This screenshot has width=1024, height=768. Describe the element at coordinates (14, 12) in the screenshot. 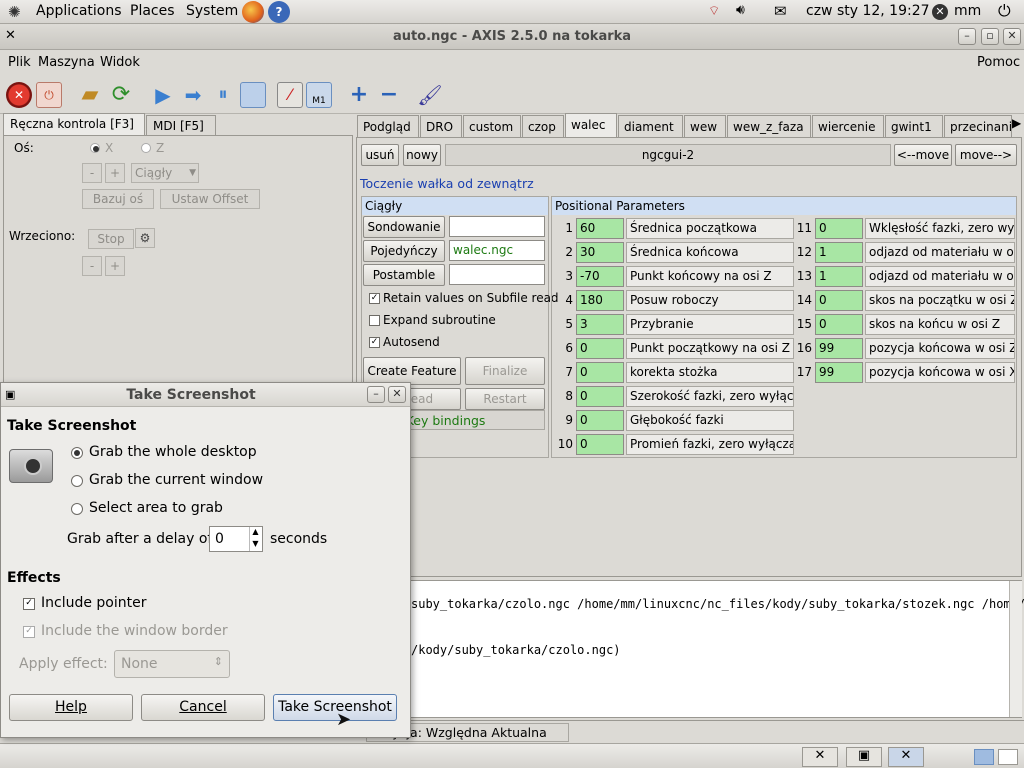

I see `gnome-foot-icon: ✺` at that location.